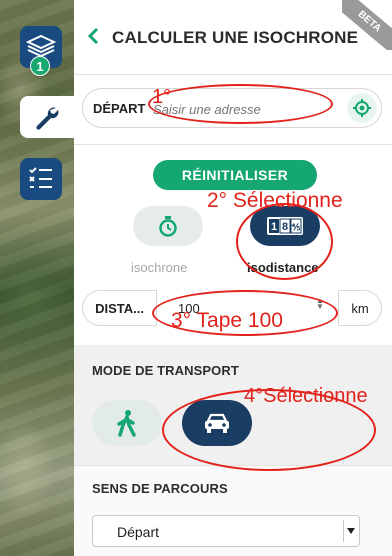  I want to click on page-title: CALCULER UNE ISOCHRONE, so click(235, 37).